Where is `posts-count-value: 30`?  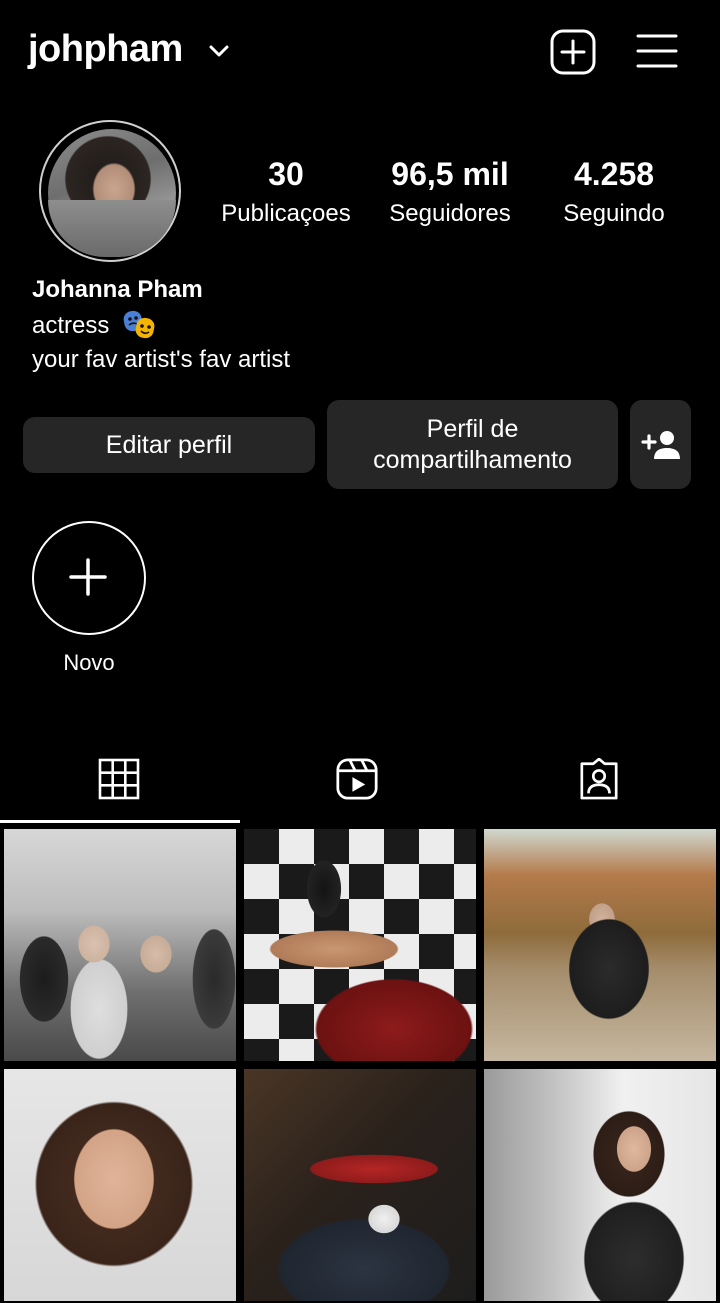
posts-count-value: 30 is located at coordinates (286, 174).